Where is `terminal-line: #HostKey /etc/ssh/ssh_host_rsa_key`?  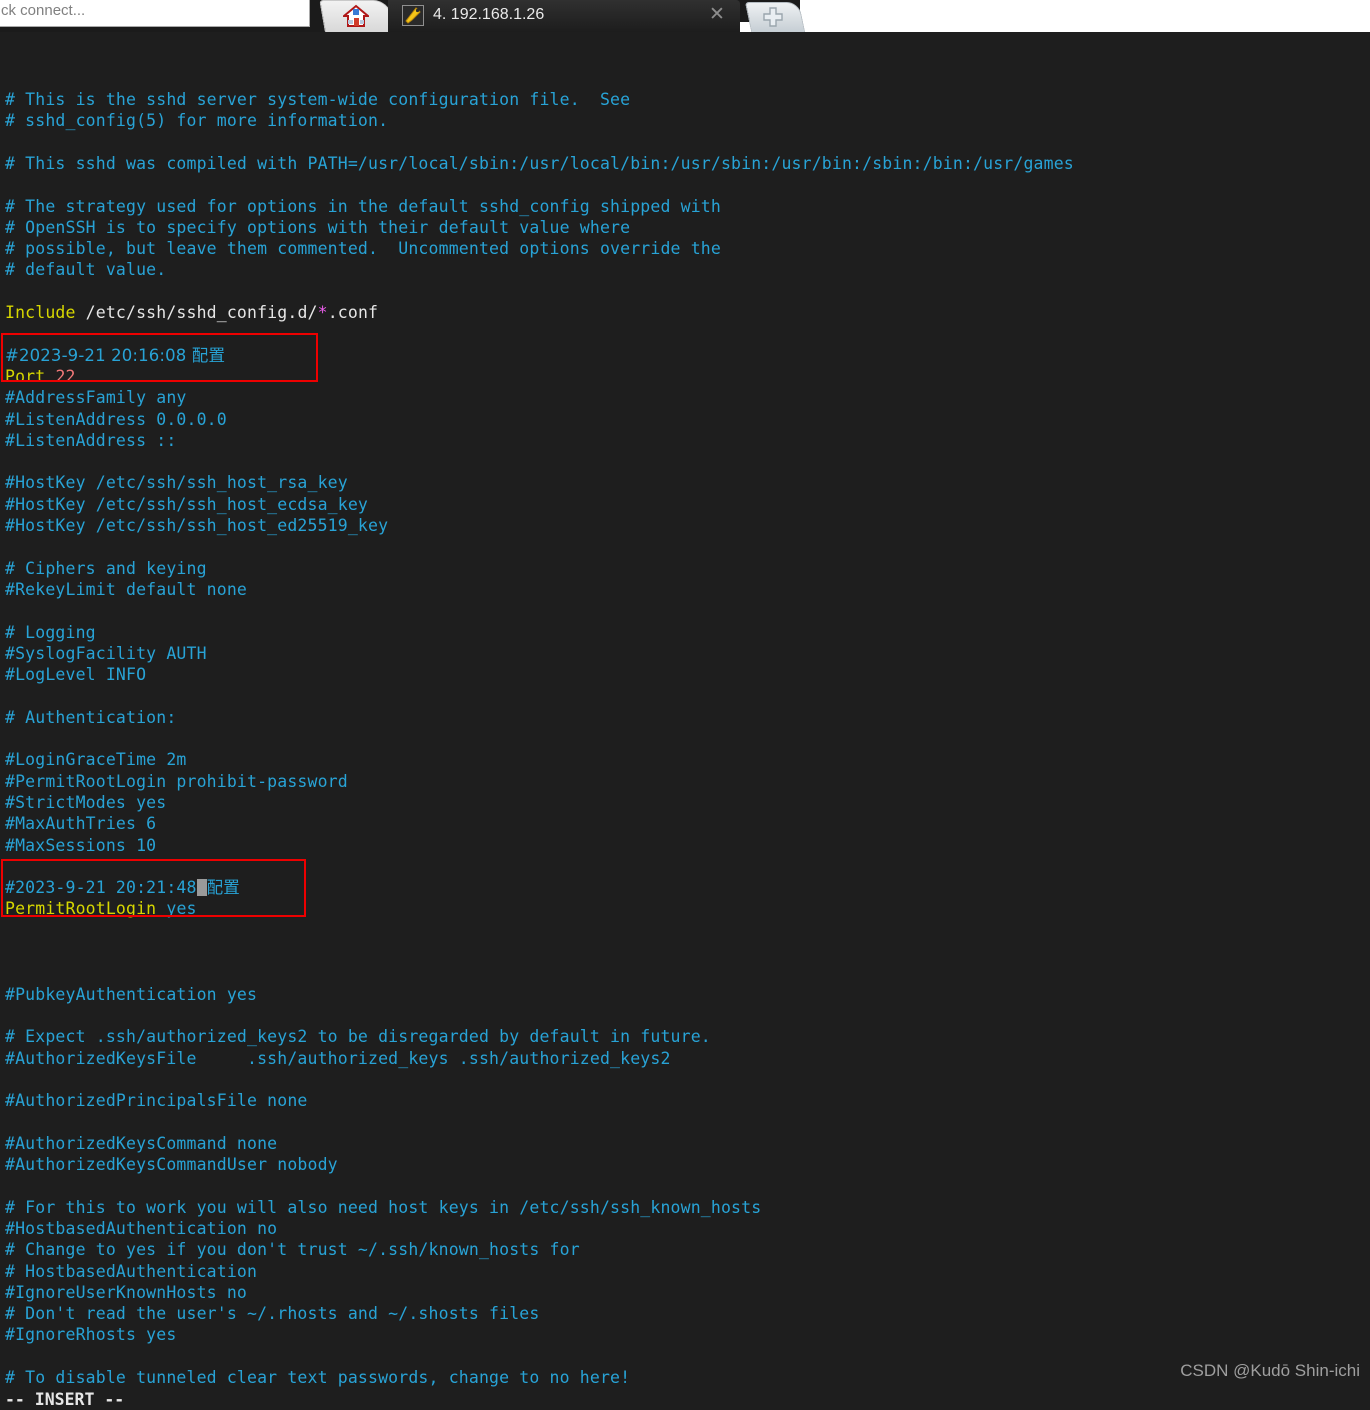
terminal-line: #HostKey /etc/ssh/ssh_host_rsa_key is located at coordinates (176, 482).